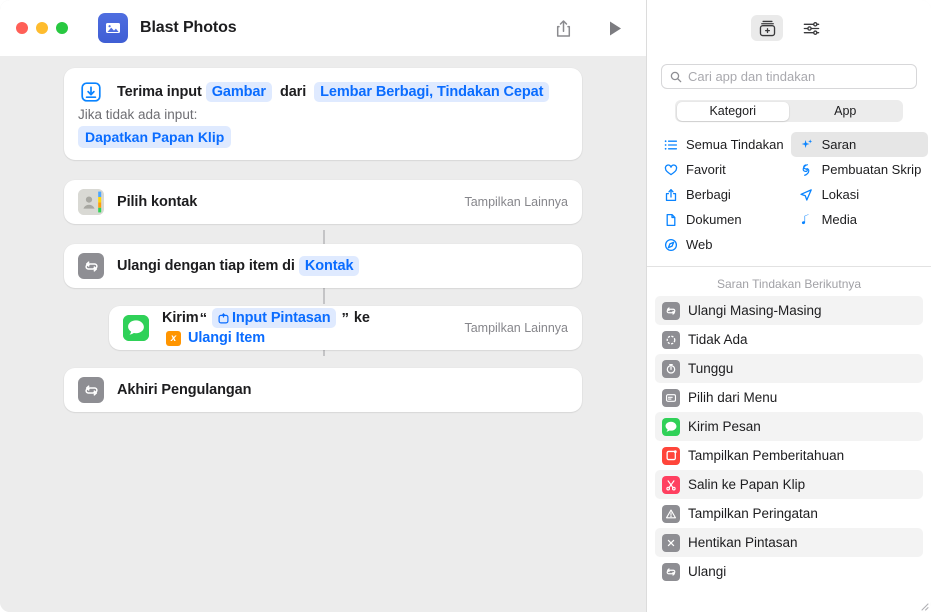 This screenshot has height=612, width=931. Describe the element at coordinates (157, 202) in the screenshot. I see `action-label: Pilih kontak` at that location.